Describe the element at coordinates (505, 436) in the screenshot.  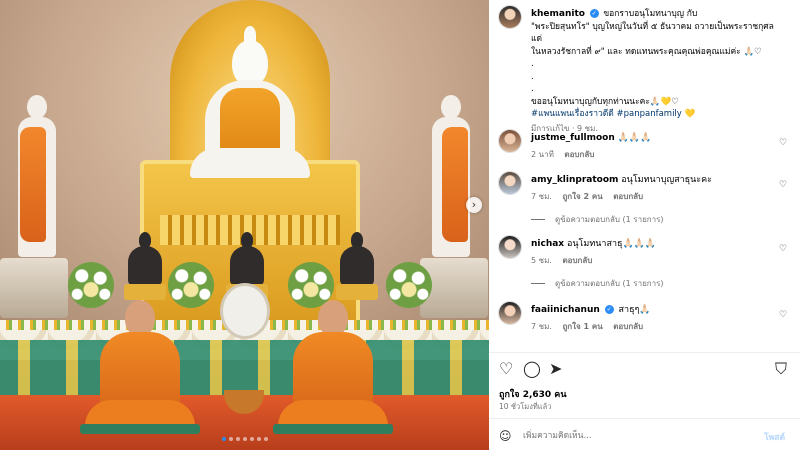
I see `emoji-icon: ☺` at that location.